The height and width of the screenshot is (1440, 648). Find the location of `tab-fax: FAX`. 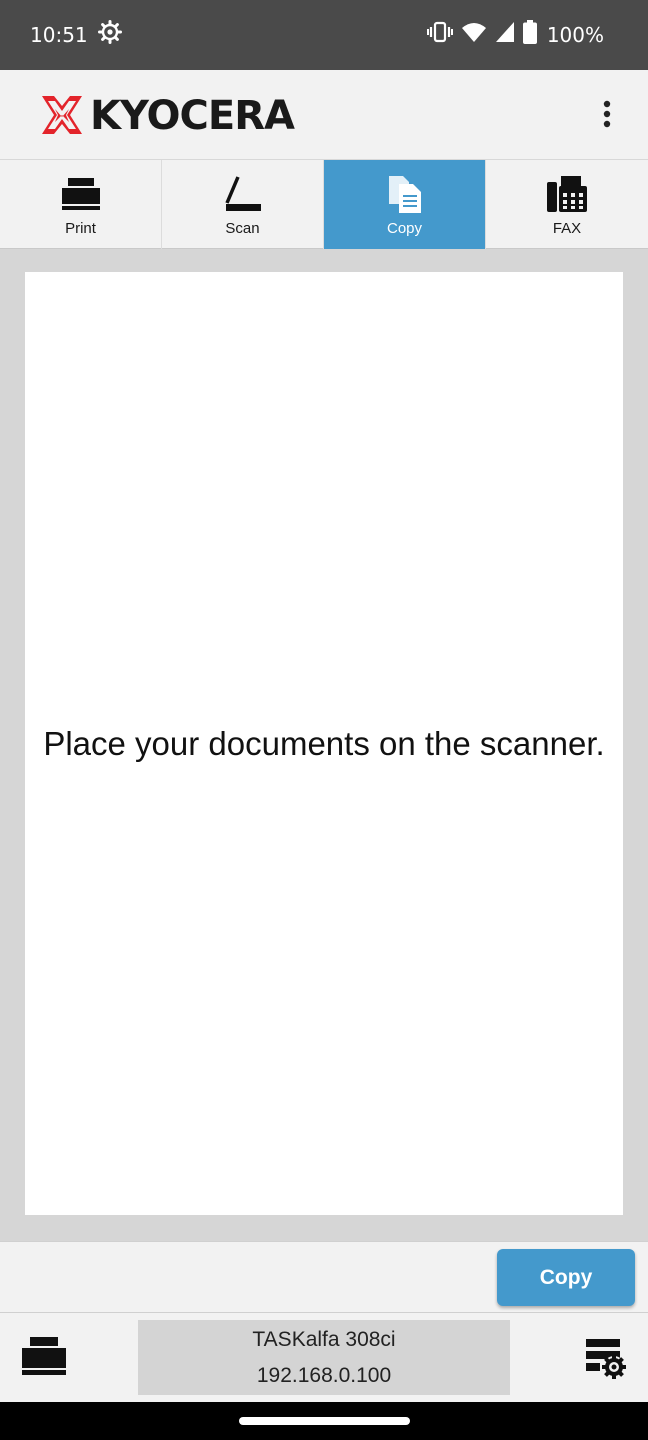

tab-fax: FAX is located at coordinates (567, 204).